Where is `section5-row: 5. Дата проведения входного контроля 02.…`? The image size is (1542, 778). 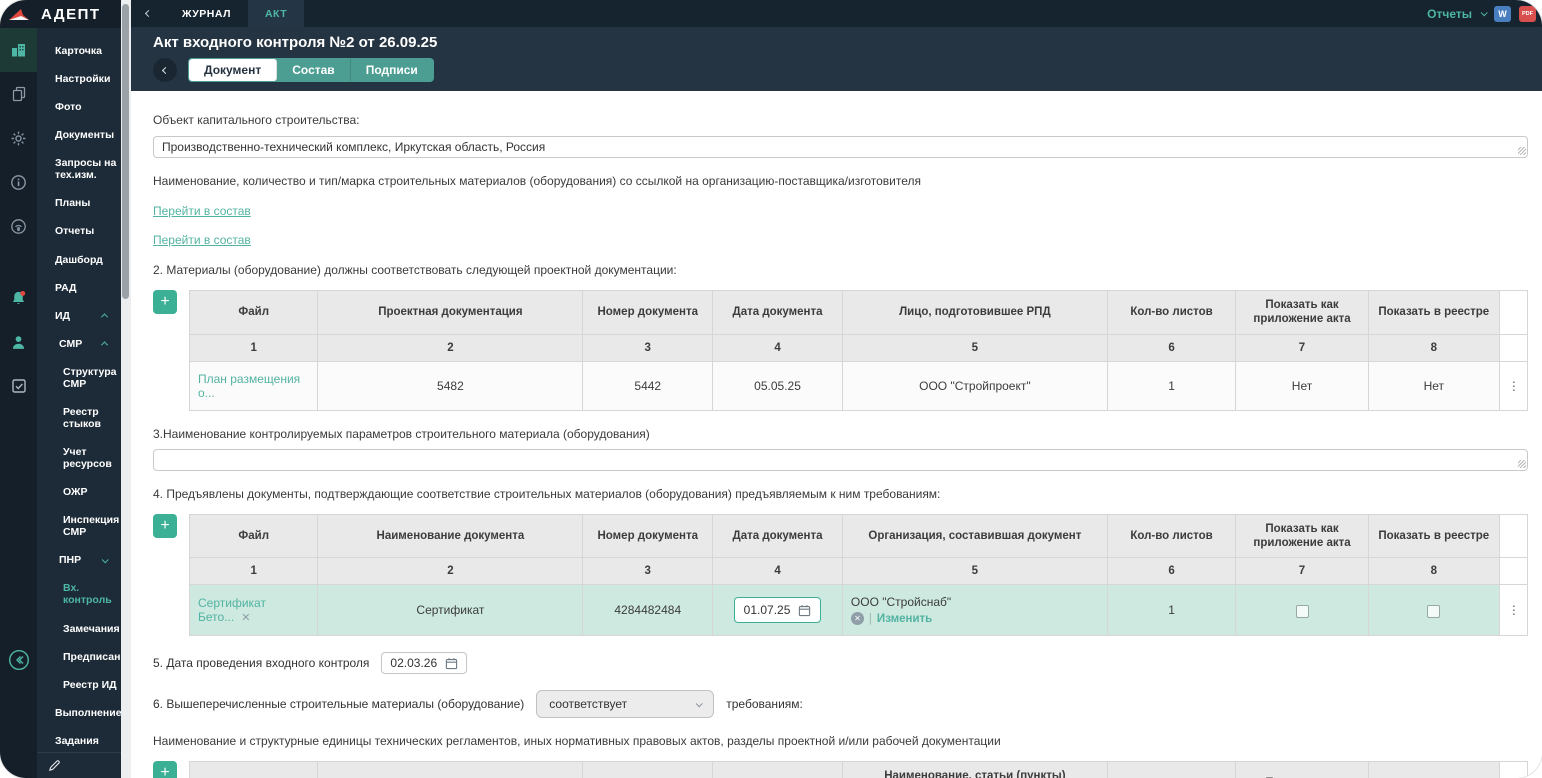 section5-row: 5. Дата проведения входного контроля 02.… is located at coordinates (840, 663).